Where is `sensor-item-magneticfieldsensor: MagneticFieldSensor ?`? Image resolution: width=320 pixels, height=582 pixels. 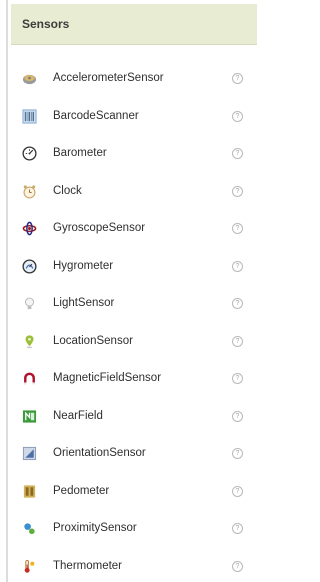
sensor-item-magneticfieldsensor: MagneticFieldSensor ? is located at coordinates (134, 378).